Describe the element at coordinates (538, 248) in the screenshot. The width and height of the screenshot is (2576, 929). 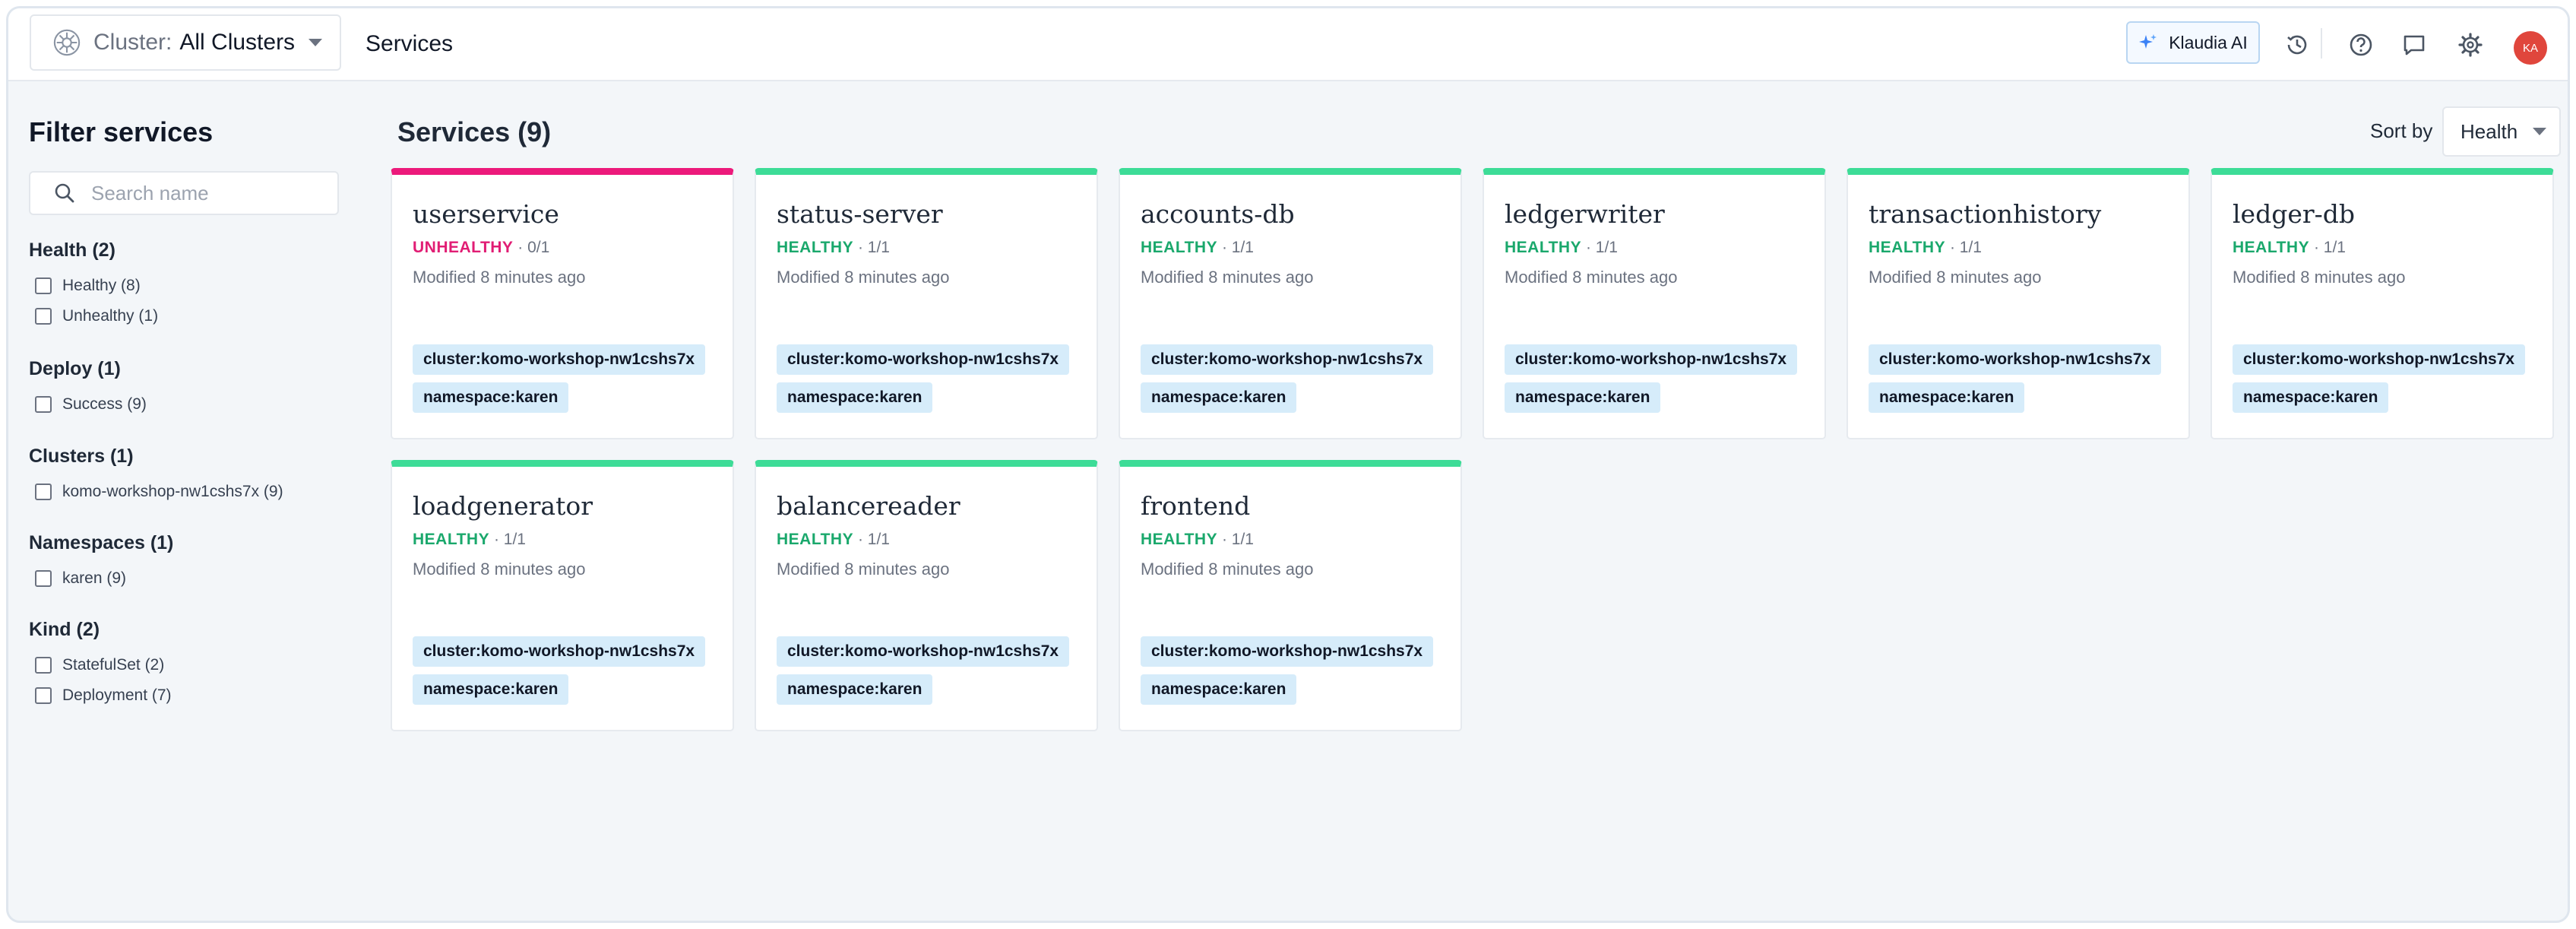
I see `replica-count: 0/1` at that location.